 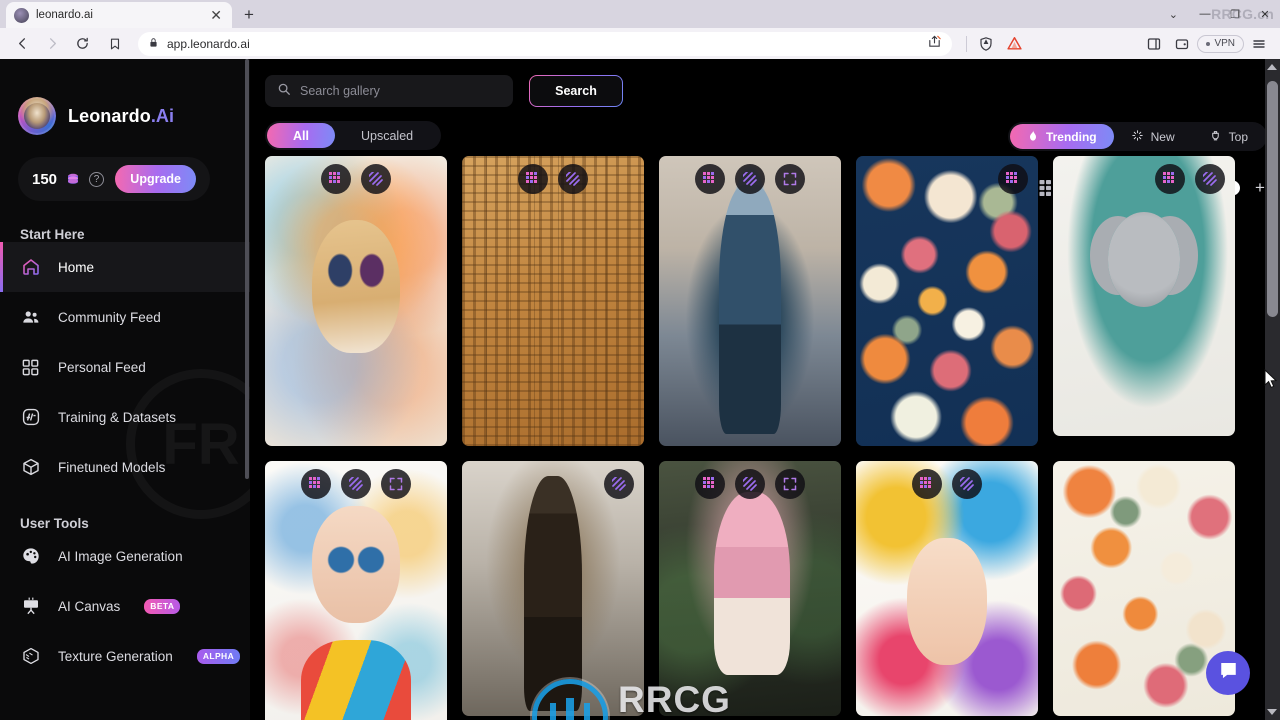 What do you see at coordinates (125, 267) in the screenshot?
I see `sidebar-item-home: Home` at bounding box center [125, 267].